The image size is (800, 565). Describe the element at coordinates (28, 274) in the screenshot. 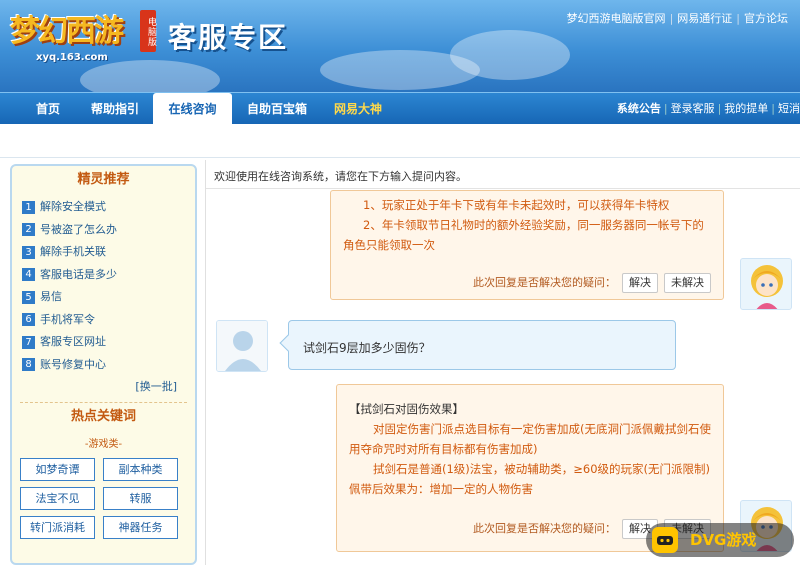

I see `item-number: 4` at that location.